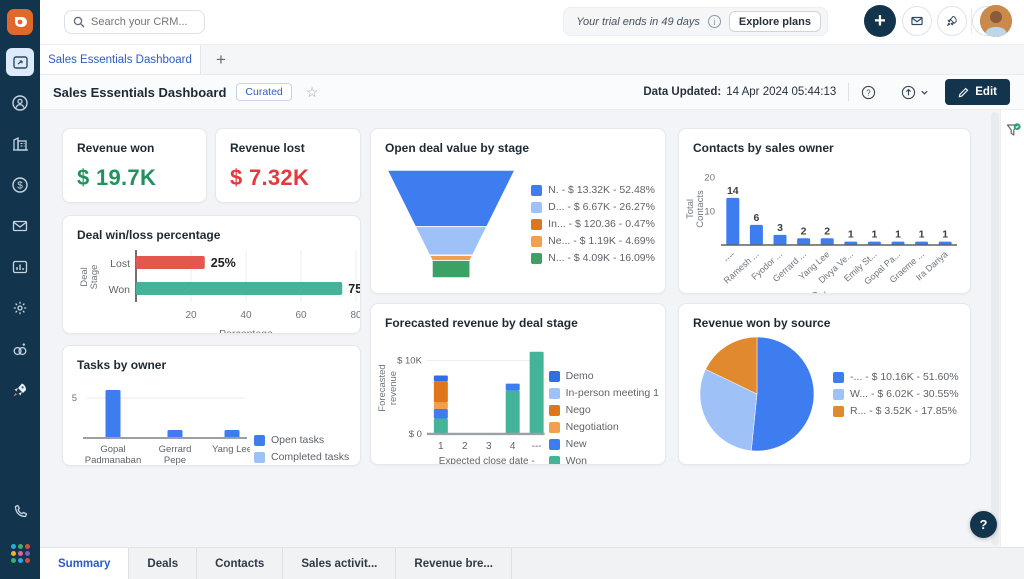 Image resolution: width=1024 pixels, height=579 pixels. Describe the element at coordinates (221, 59) in the screenshot. I see `add-tab-button: +` at that location.